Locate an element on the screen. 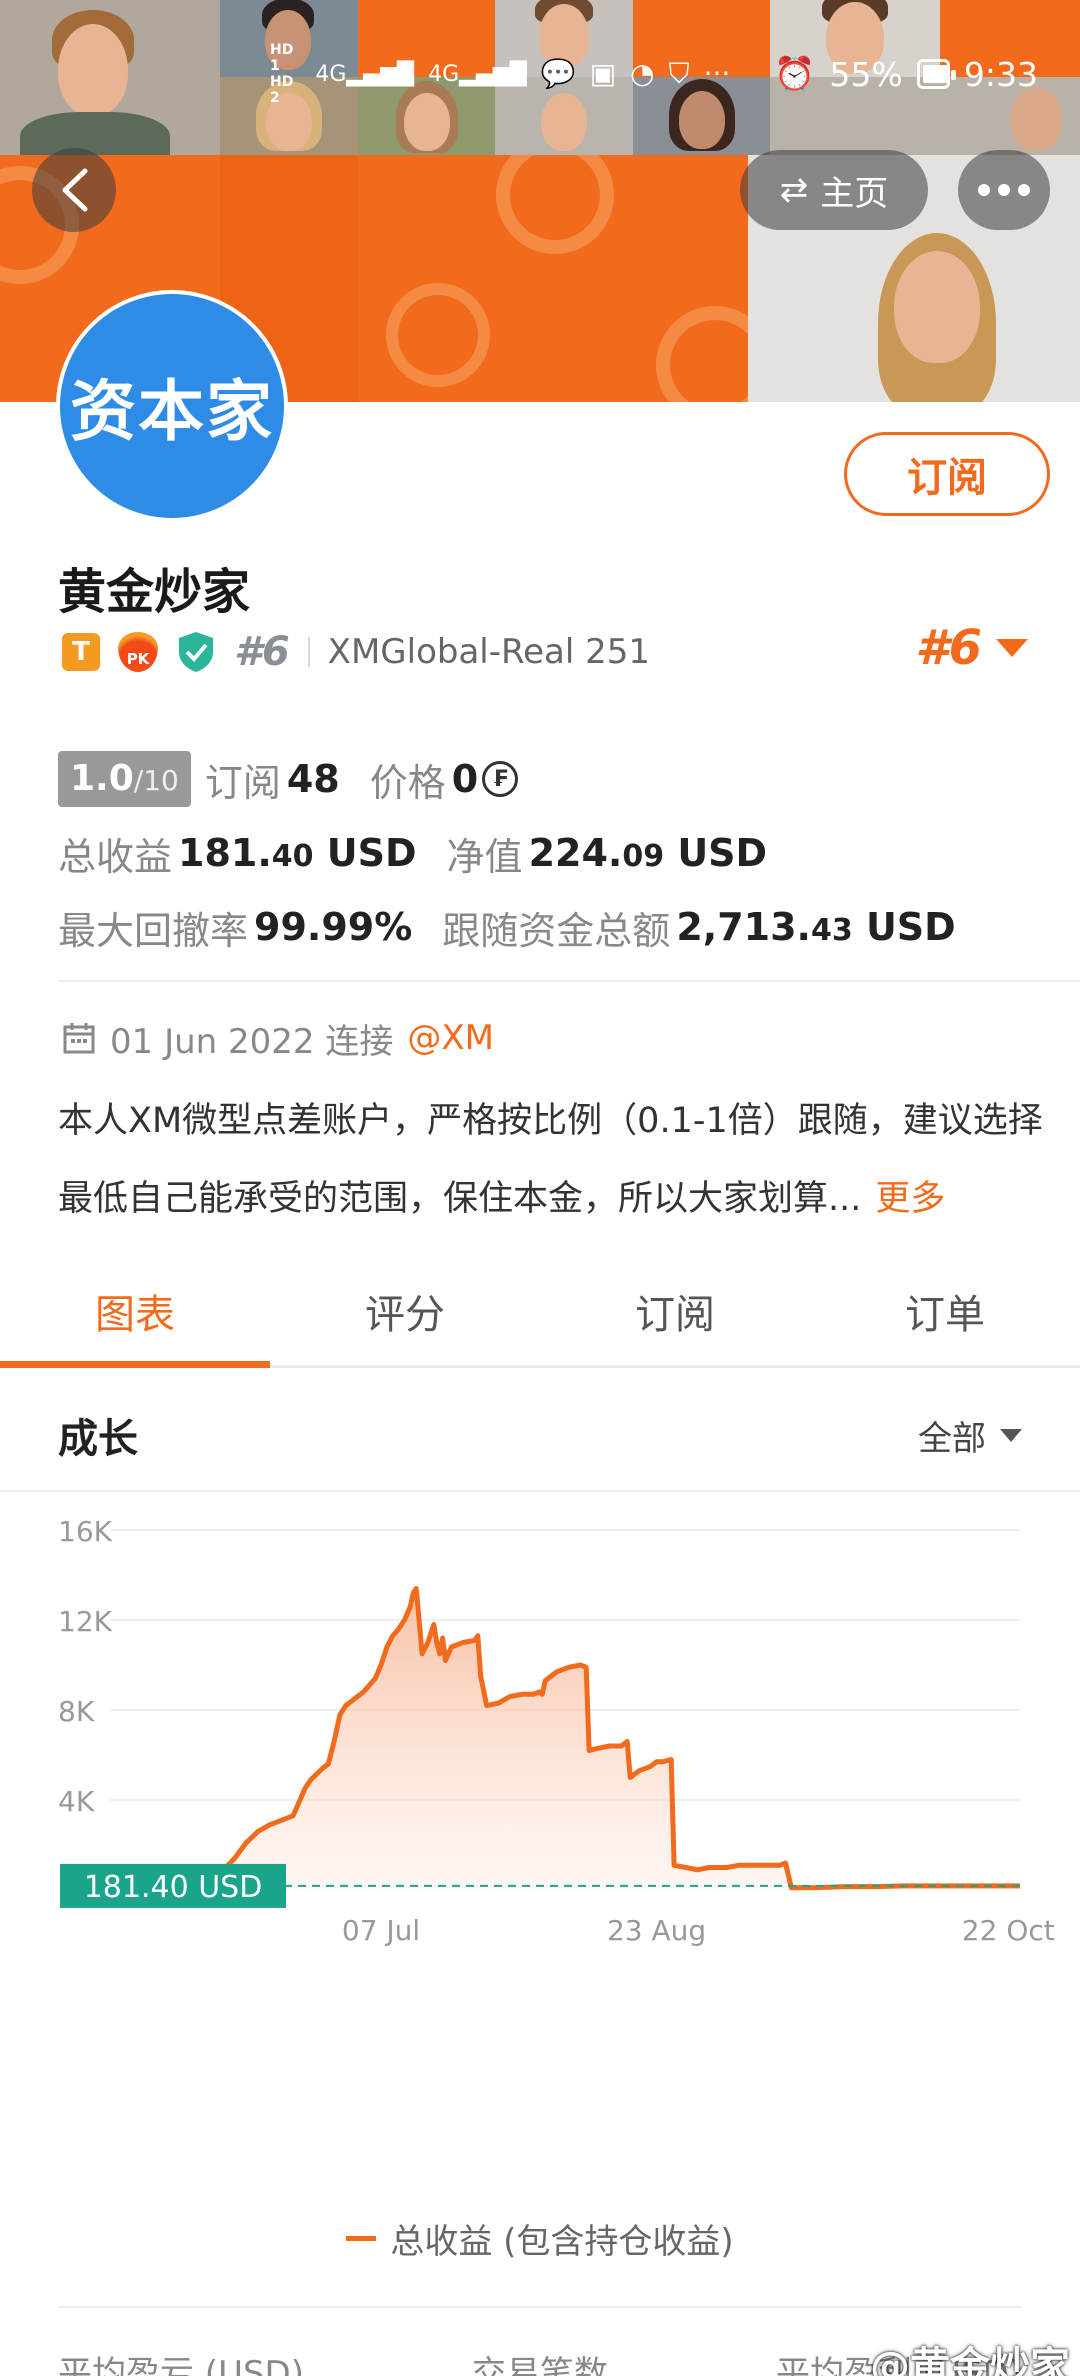 The image size is (1080, 2376). current-value-label: 181.40 USD is located at coordinates (173, 1887).